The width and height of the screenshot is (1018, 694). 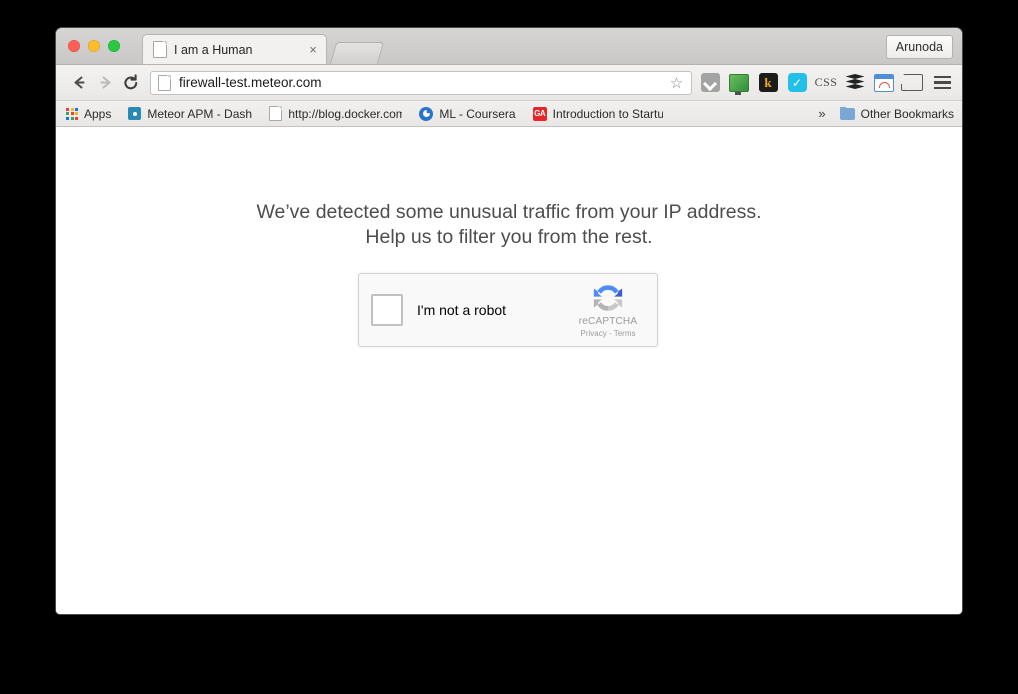 What do you see at coordinates (114, 46) in the screenshot?
I see `zoom-window-button` at bounding box center [114, 46].